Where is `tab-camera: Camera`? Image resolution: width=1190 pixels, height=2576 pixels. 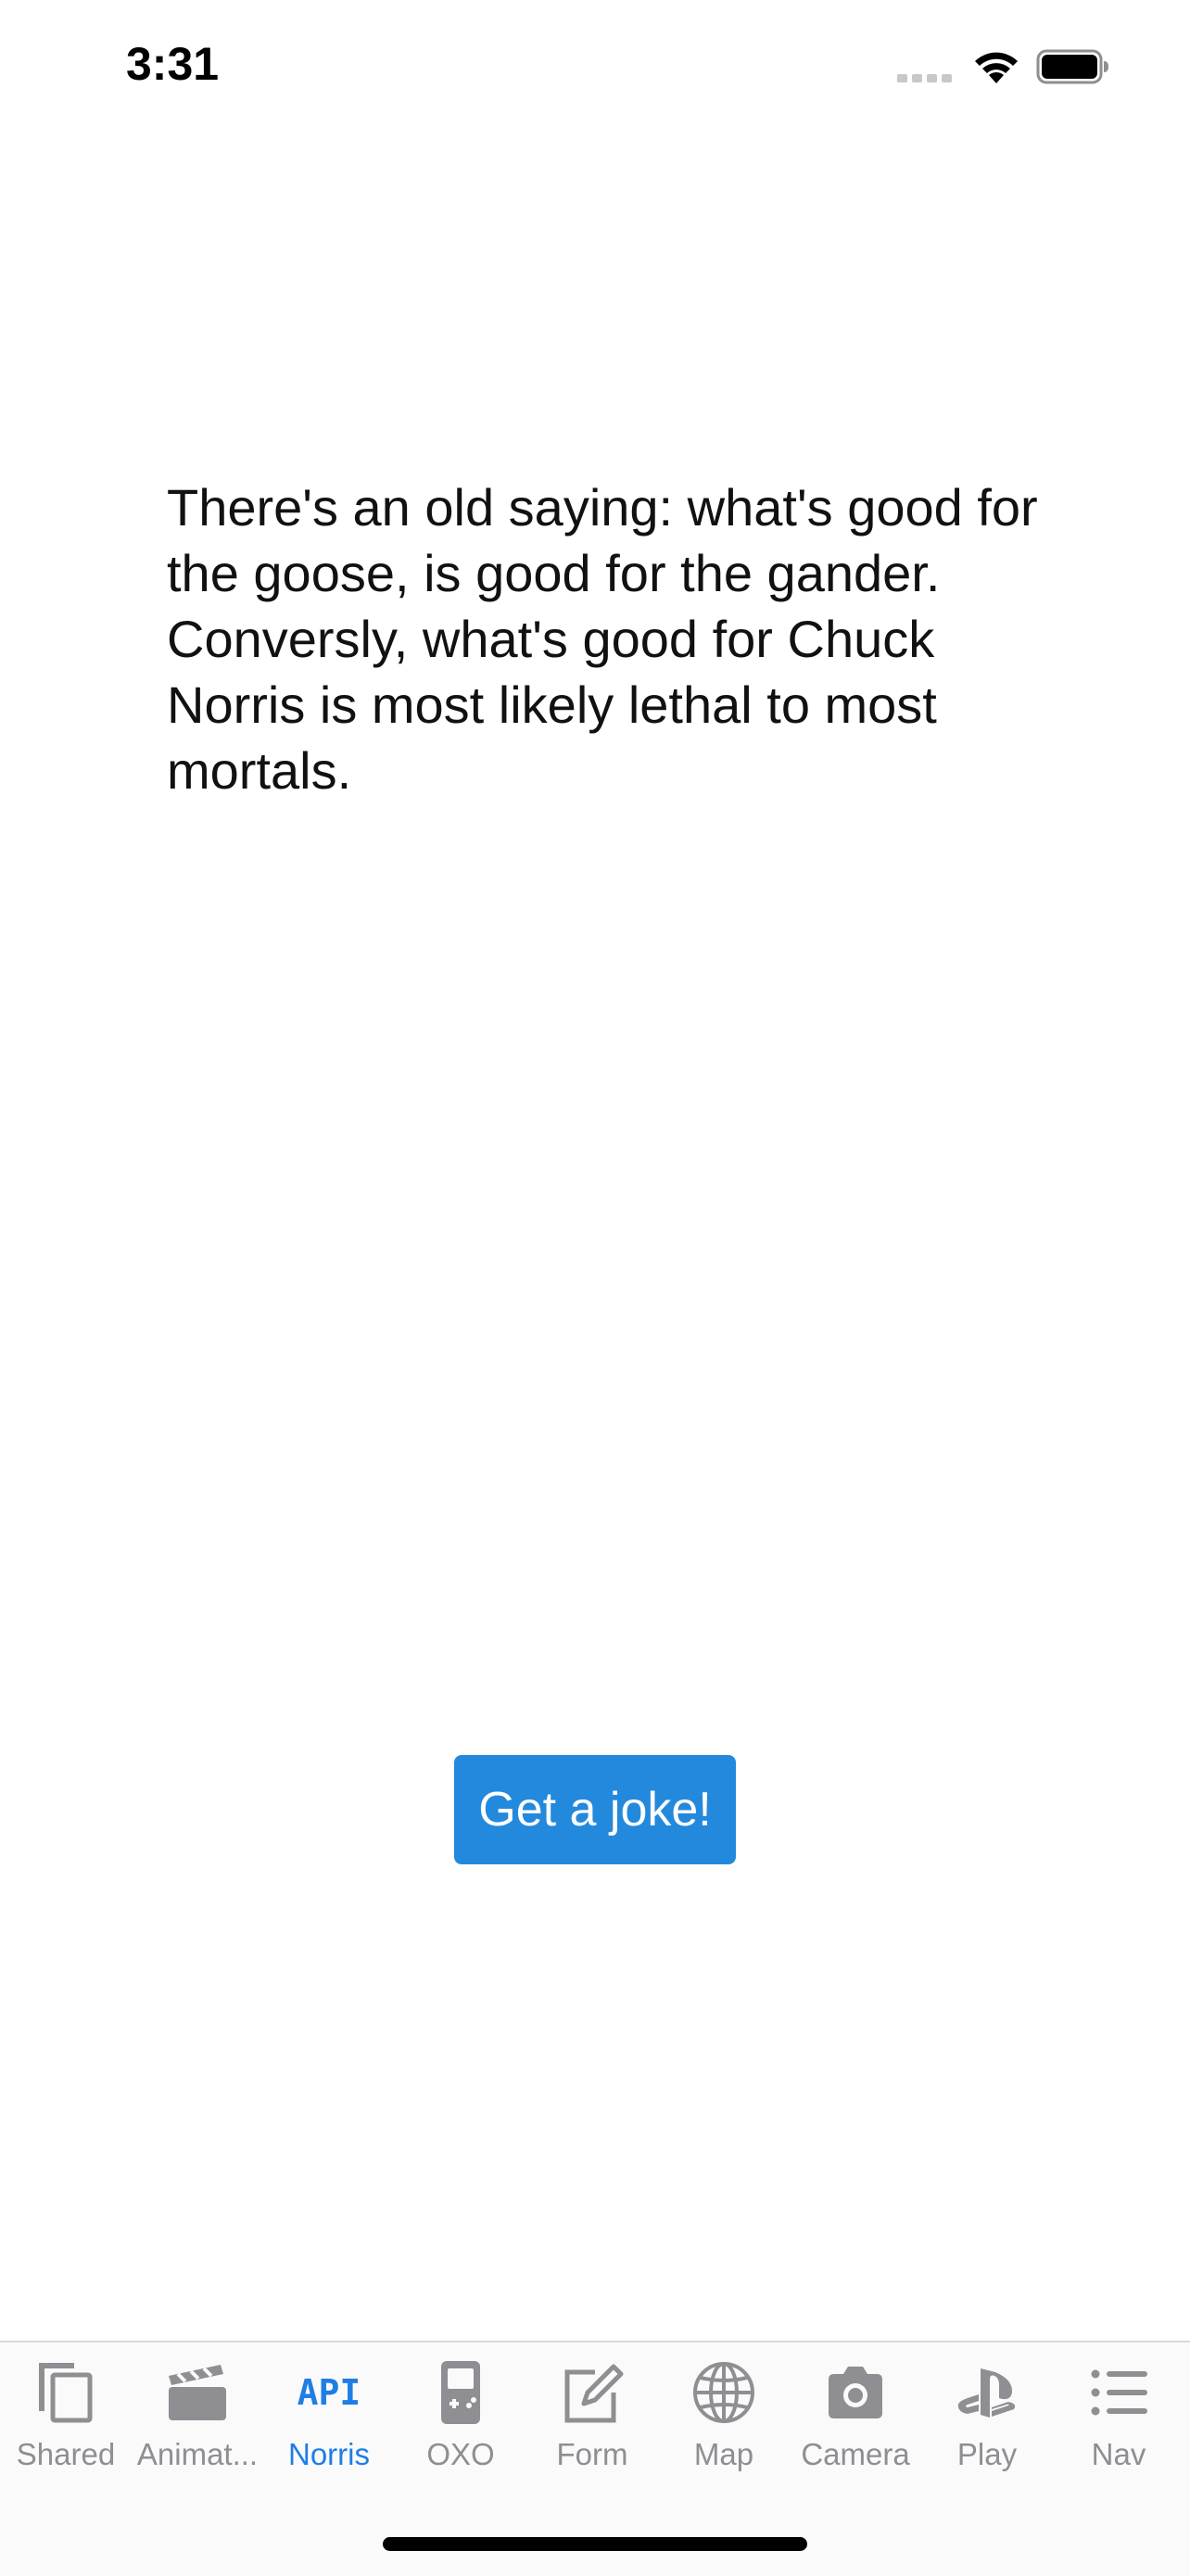
tab-camera: Camera is located at coordinates (855, 2411).